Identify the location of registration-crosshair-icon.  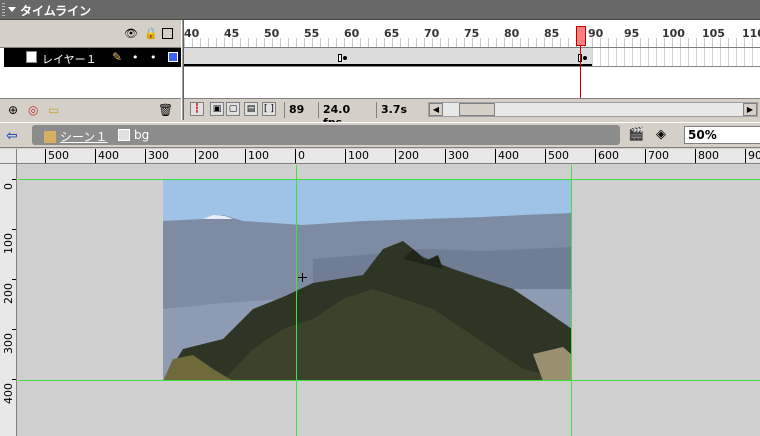
(302, 277).